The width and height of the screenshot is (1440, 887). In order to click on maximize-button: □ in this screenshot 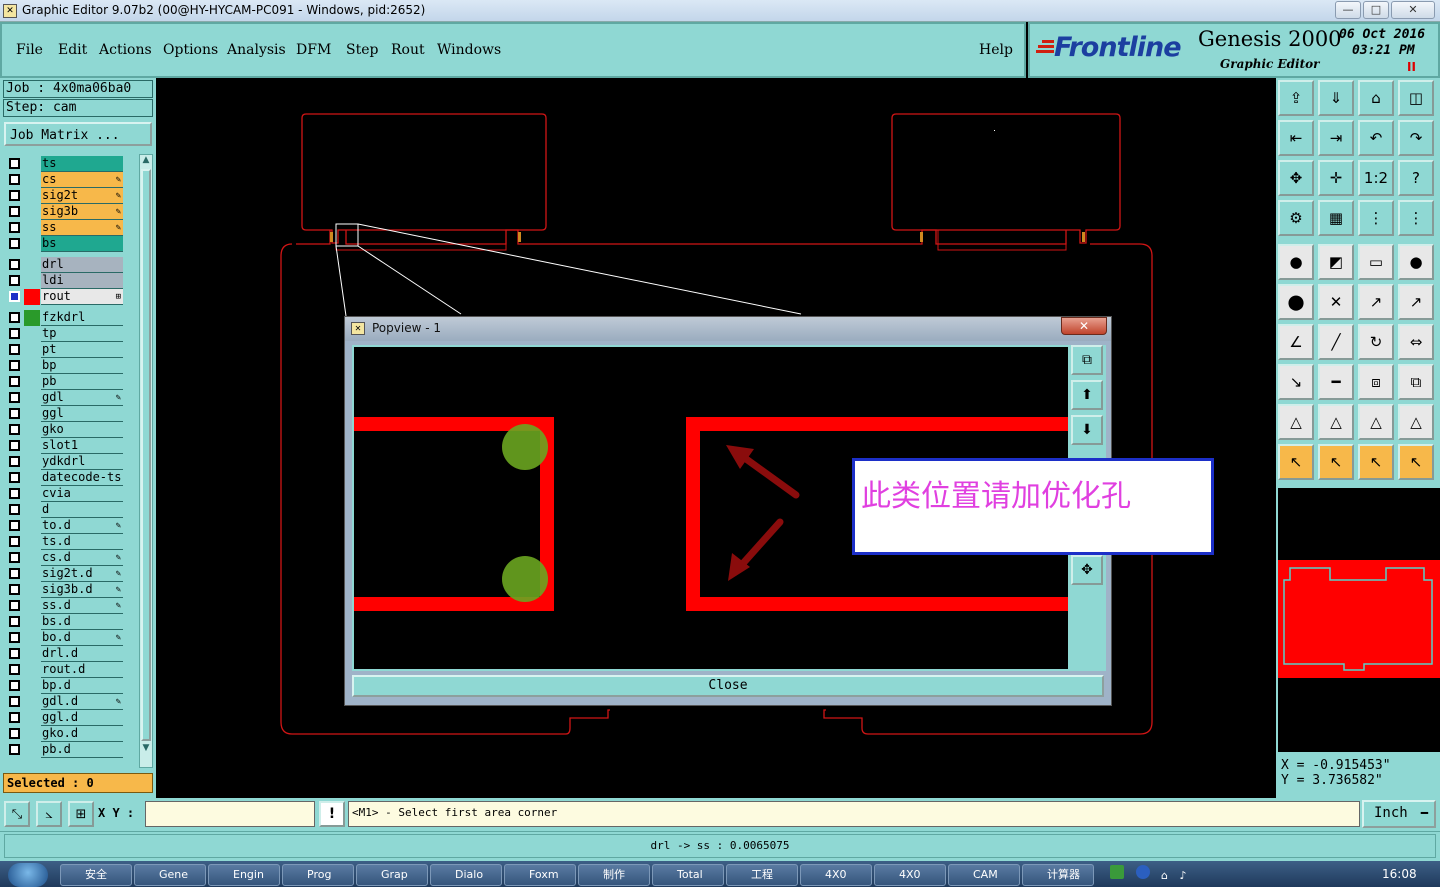, I will do `click(1376, 10)`.